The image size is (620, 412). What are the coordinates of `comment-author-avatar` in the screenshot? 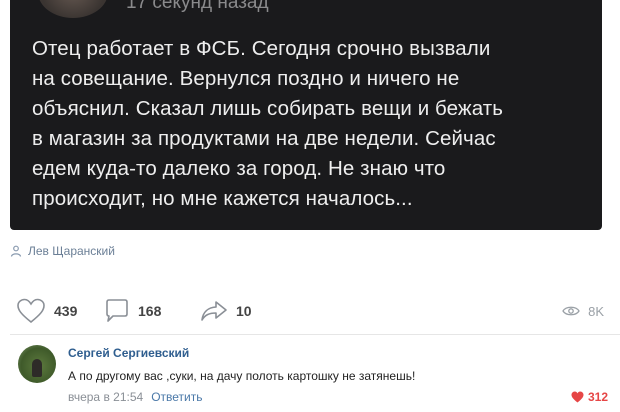 It's located at (37, 364).